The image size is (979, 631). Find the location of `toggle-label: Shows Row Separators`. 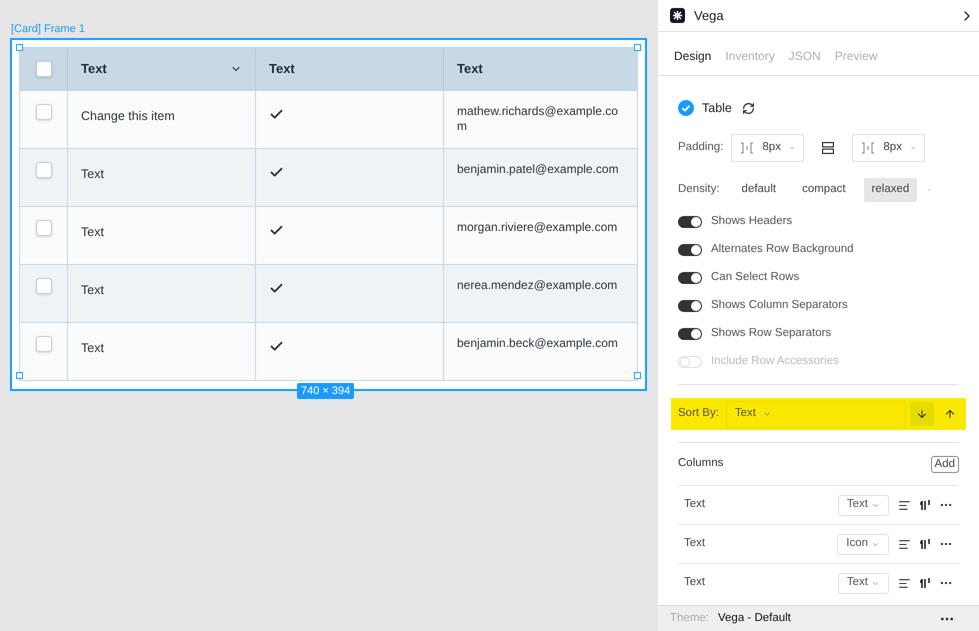

toggle-label: Shows Row Separators is located at coordinates (771, 334).